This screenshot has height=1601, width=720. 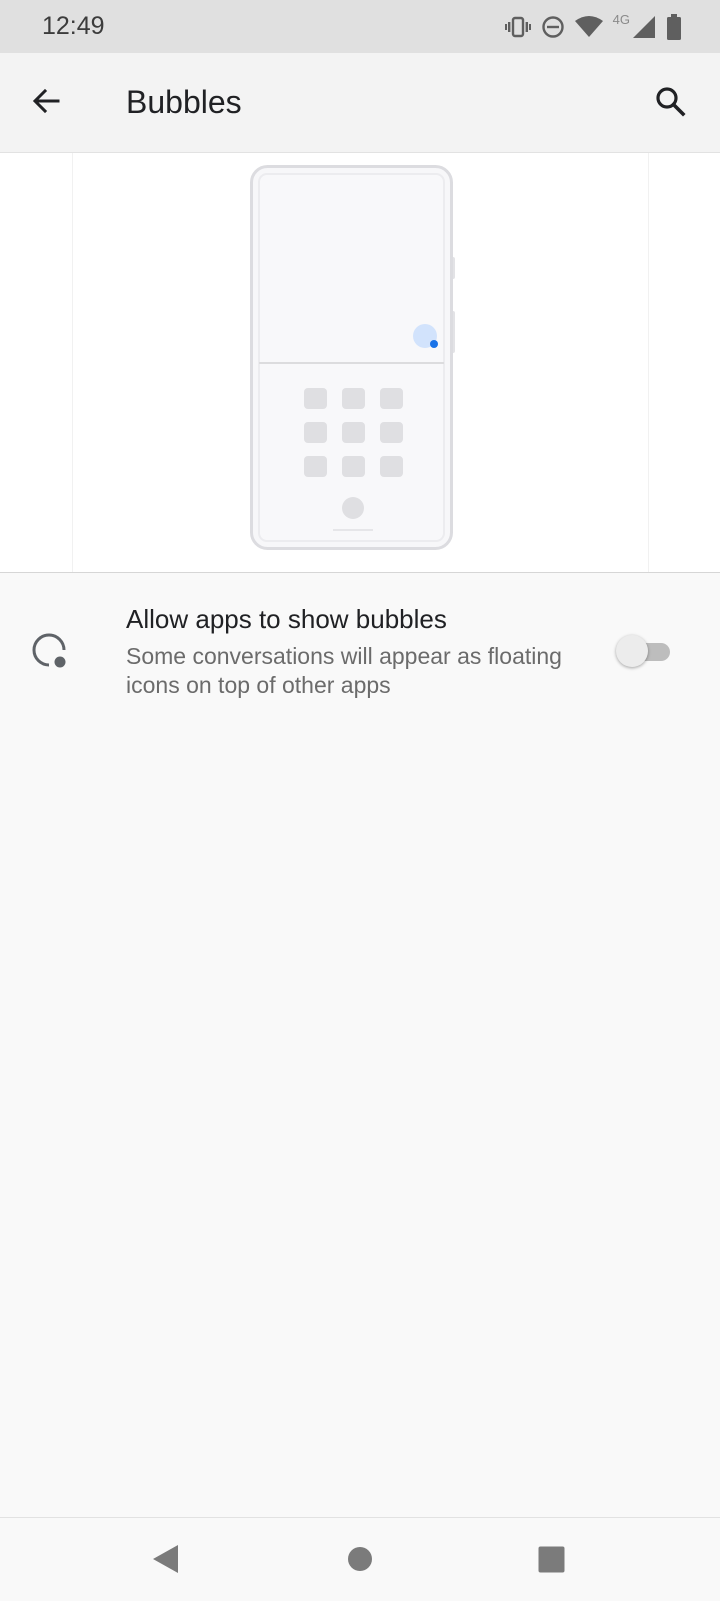 I want to click on nav-recents-icon, so click(x=551, y=1562).